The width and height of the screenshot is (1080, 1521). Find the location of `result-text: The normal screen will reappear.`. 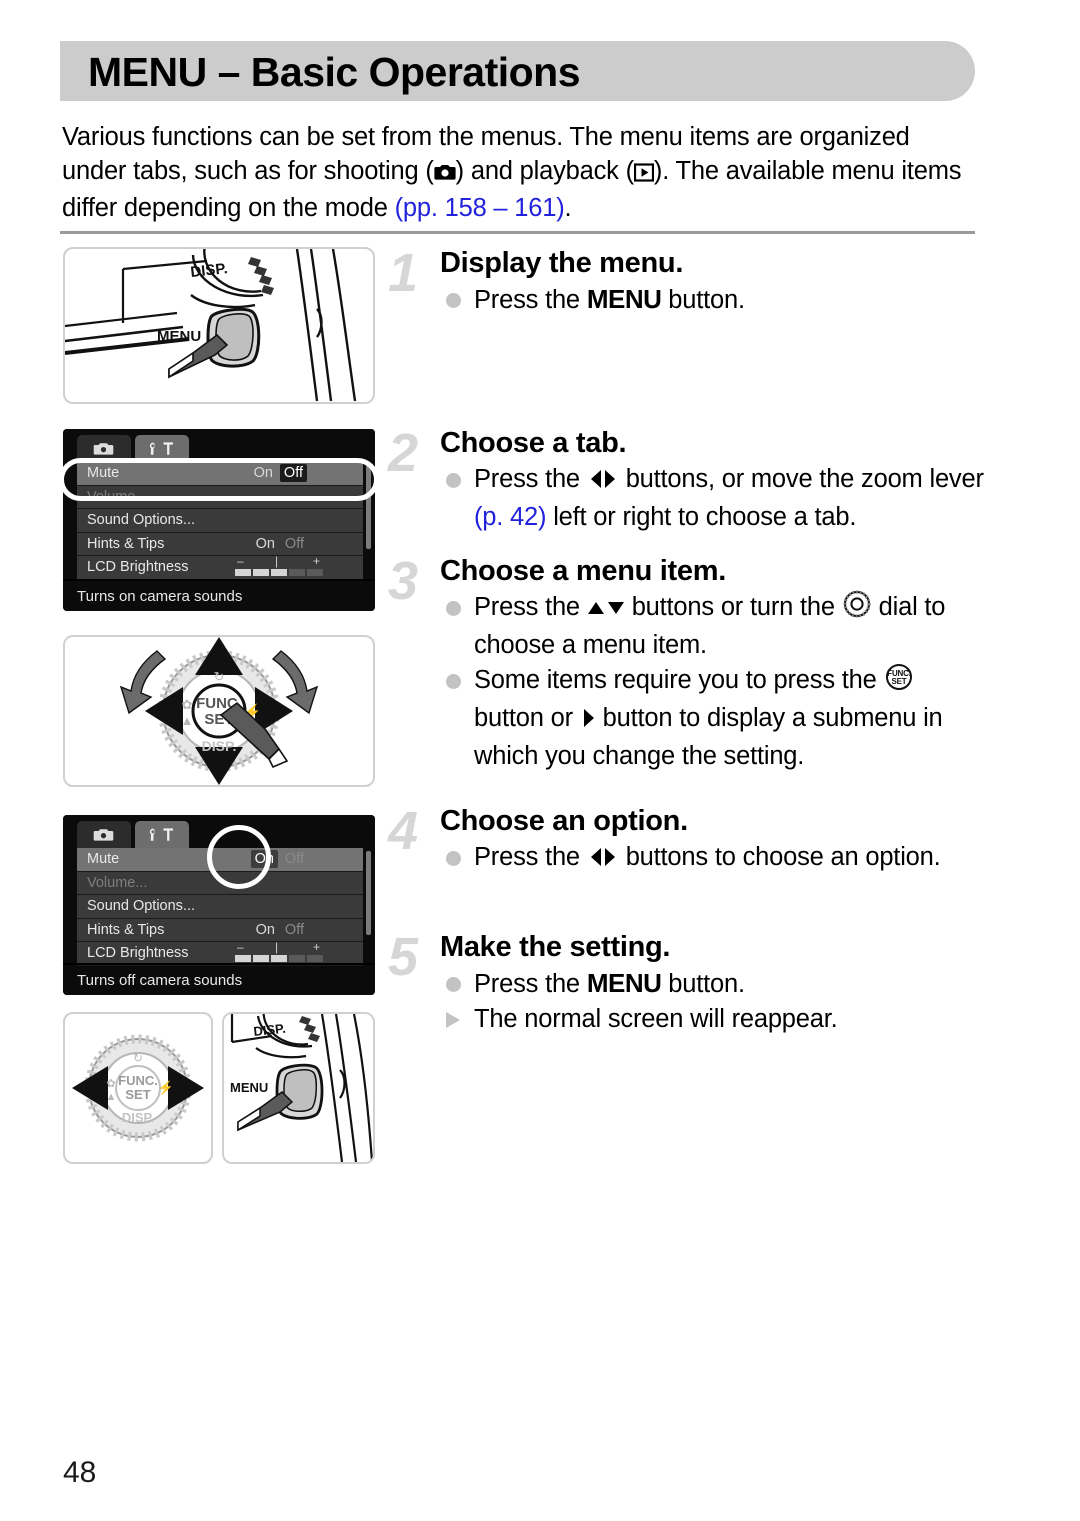

result-text: The normal screen will reappear. is located at coordinates (656, 1019).